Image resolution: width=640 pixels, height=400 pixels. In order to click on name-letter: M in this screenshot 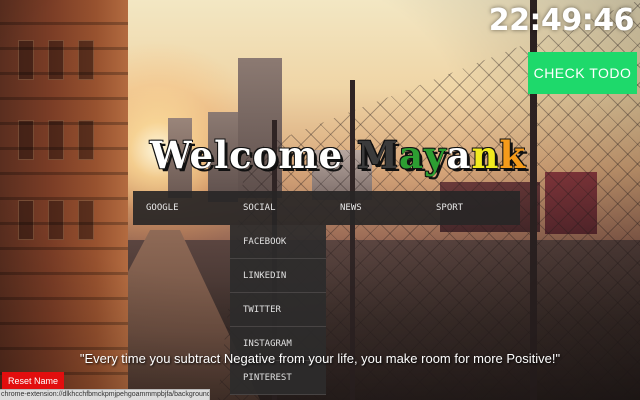, I will do `click(378, 155)`.